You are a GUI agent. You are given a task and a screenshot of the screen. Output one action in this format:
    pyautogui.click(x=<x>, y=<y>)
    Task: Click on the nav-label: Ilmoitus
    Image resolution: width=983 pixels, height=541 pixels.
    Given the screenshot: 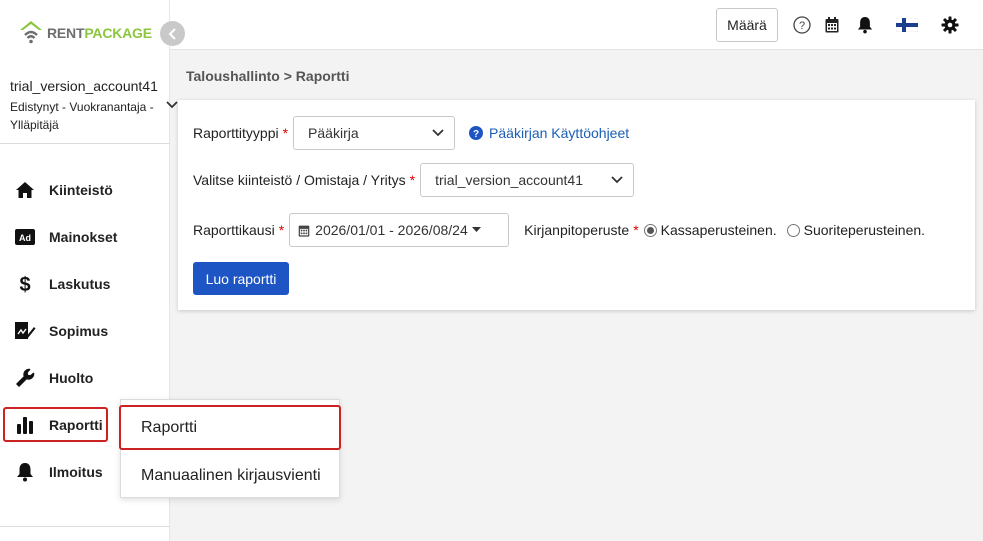 What is the action you would take?
    pyautogui.click(x=76, y=471)
    